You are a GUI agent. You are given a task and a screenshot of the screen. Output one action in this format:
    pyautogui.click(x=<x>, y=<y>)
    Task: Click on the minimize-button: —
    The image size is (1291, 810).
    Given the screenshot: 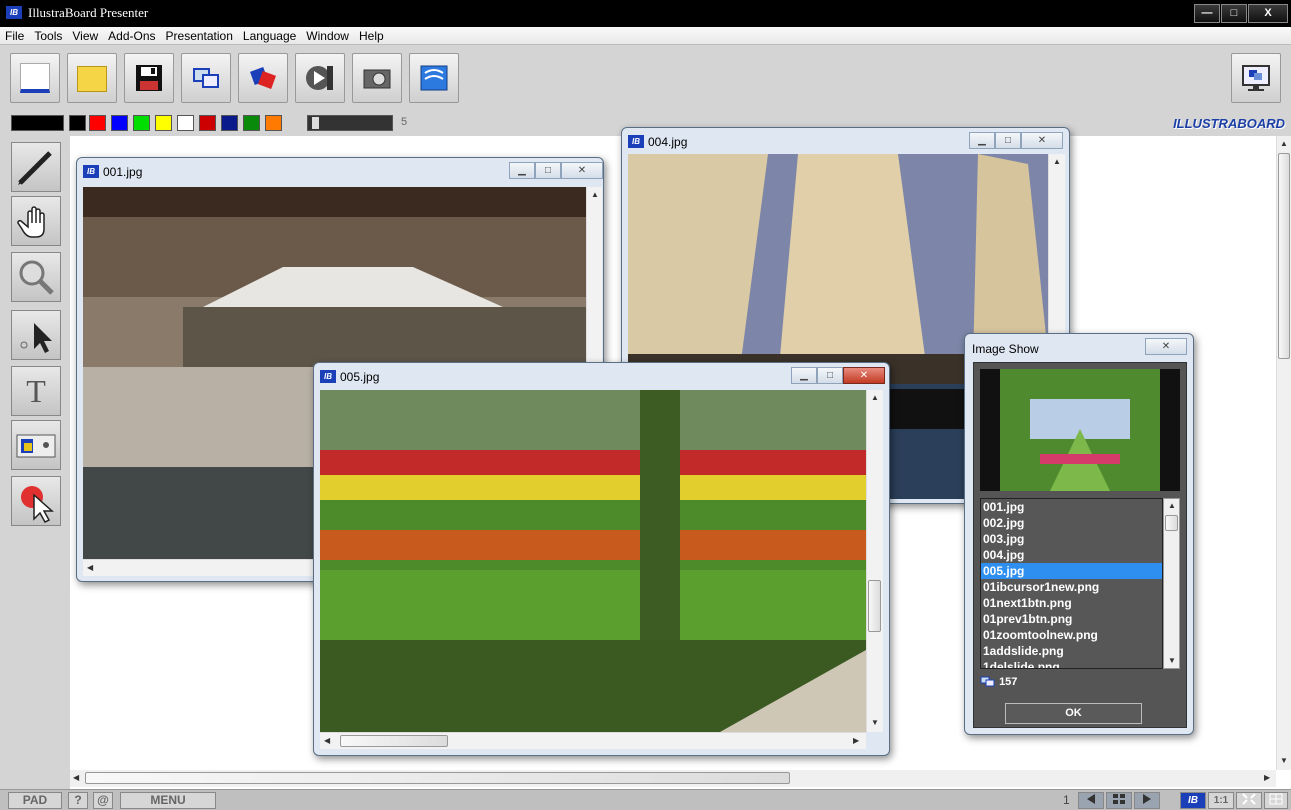 What is the action you would take?
    pyautogui.click(x=1207, y=13)
    